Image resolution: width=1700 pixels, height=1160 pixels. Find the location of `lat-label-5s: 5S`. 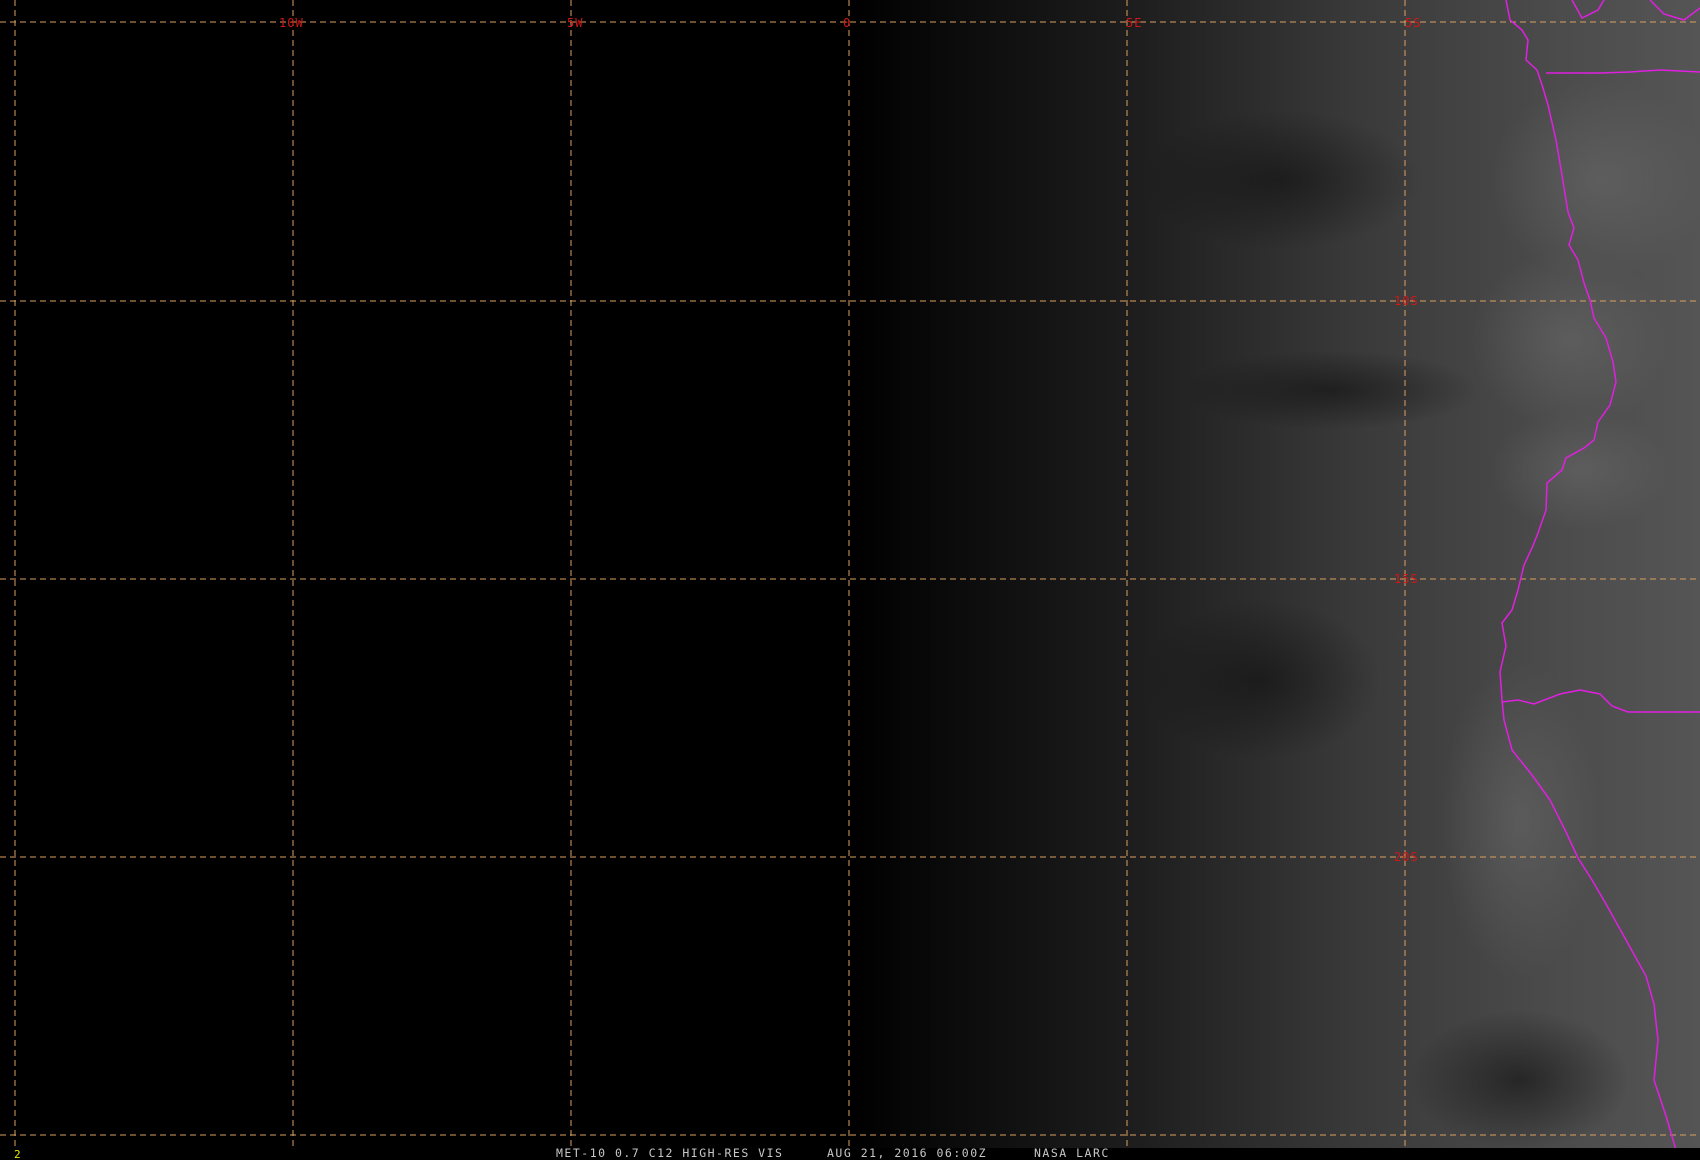

lat-label-5s: 5S is located at coordinates (1413, 23).